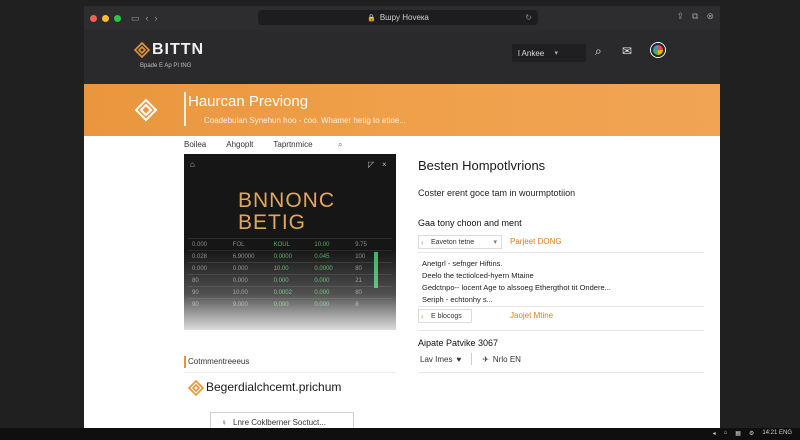  I want to click on section-divider, so click(290, 372).